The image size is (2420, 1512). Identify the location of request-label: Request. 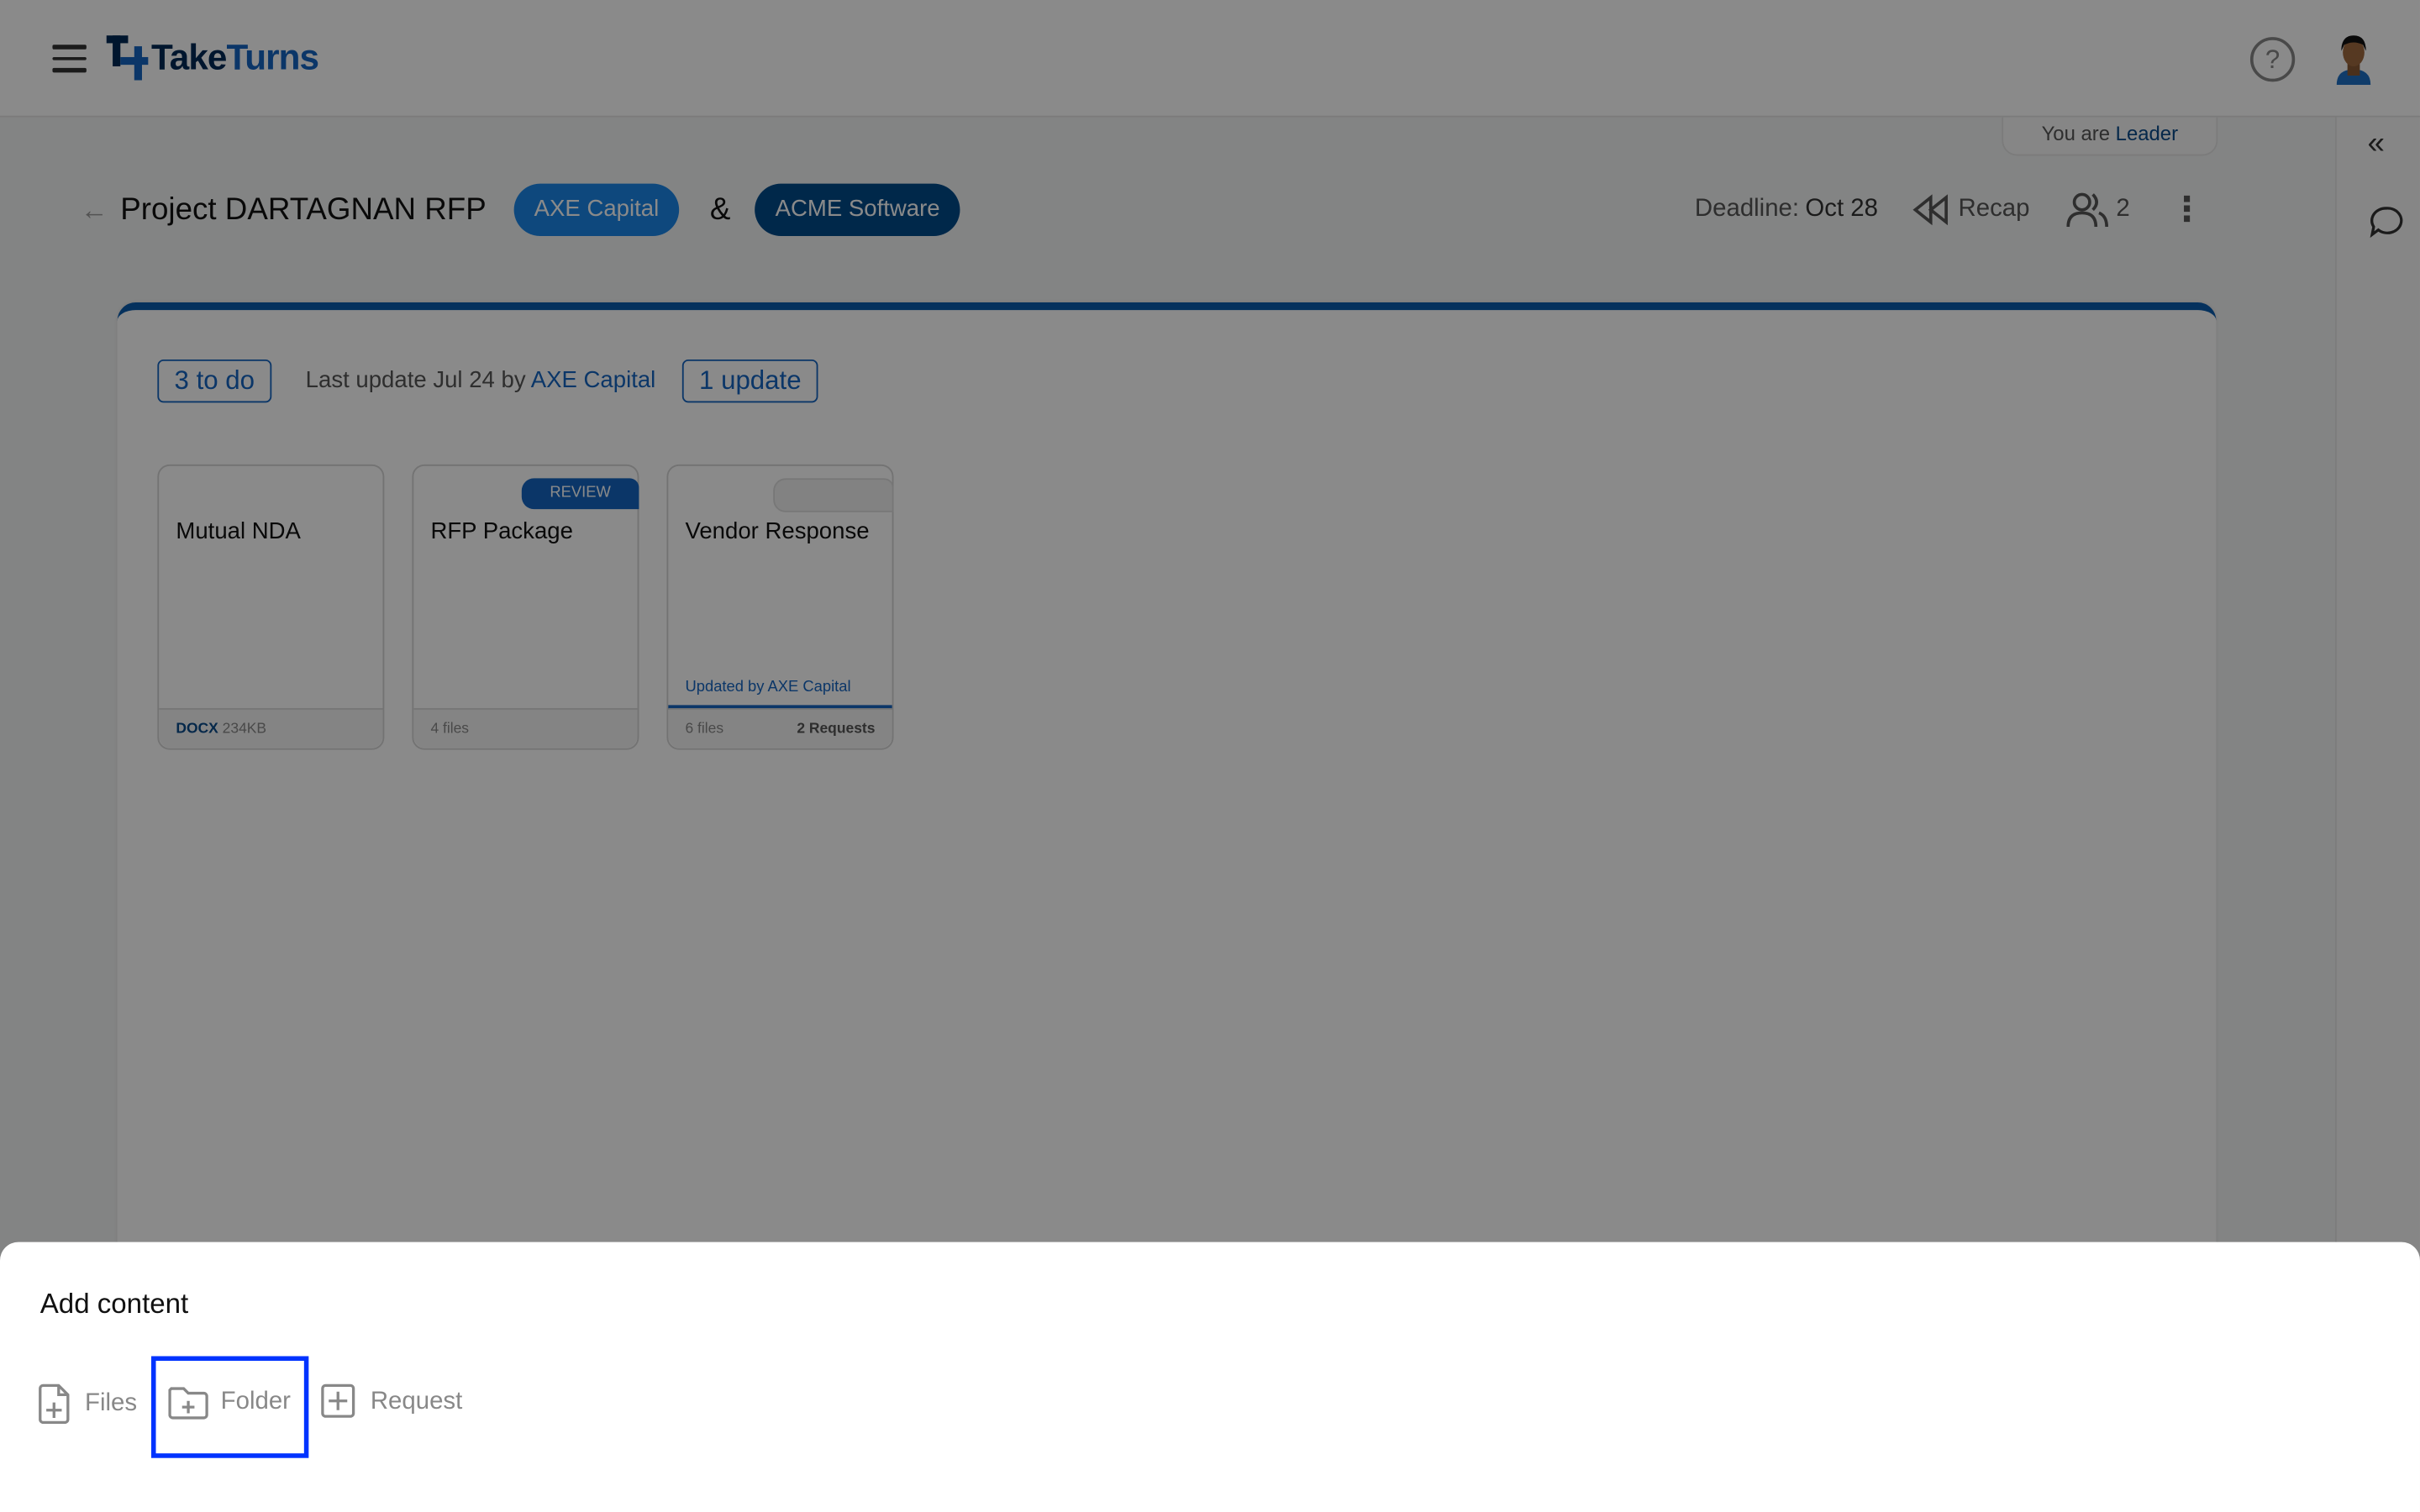
(416, 1402).